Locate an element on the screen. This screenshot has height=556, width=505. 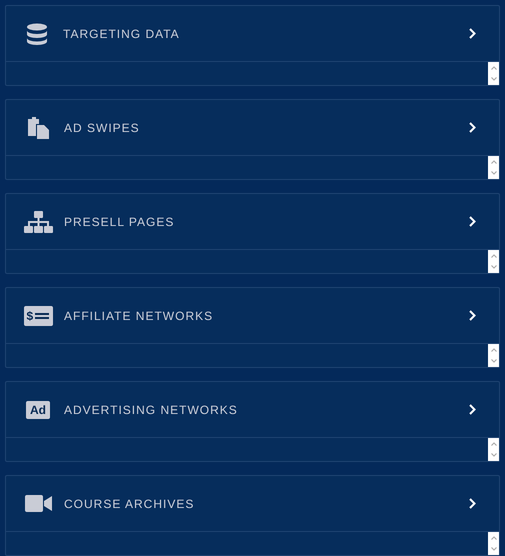
section-header: TARGETING DATA is located at coordinates (252, 34).